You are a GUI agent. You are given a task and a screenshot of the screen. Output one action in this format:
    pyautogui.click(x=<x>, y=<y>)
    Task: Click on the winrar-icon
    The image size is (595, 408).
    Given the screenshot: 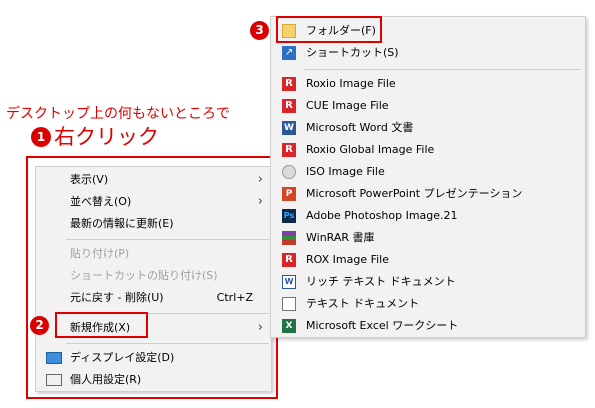 What is the action you would take?
    pyautogui.click(x=289, y=238)
    